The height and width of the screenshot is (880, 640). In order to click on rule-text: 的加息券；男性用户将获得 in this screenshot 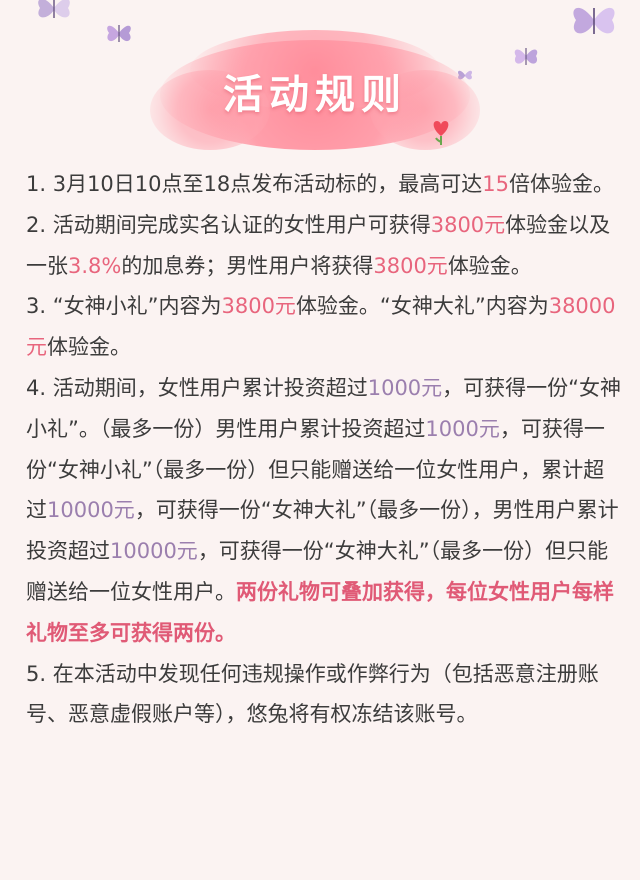, I will do `click(247, 265)`.